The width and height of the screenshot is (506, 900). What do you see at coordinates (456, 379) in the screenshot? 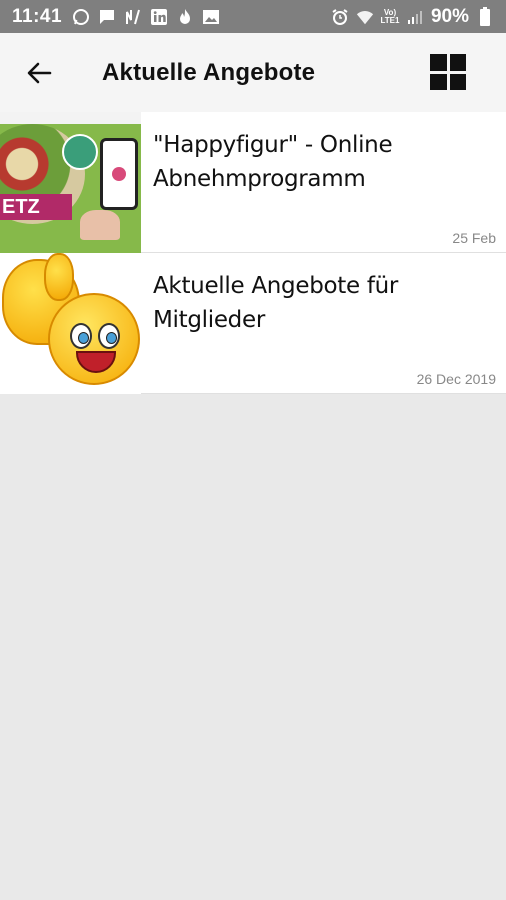
I see `item-date: 26 Dec 2019` at bounding box center [456, 379].